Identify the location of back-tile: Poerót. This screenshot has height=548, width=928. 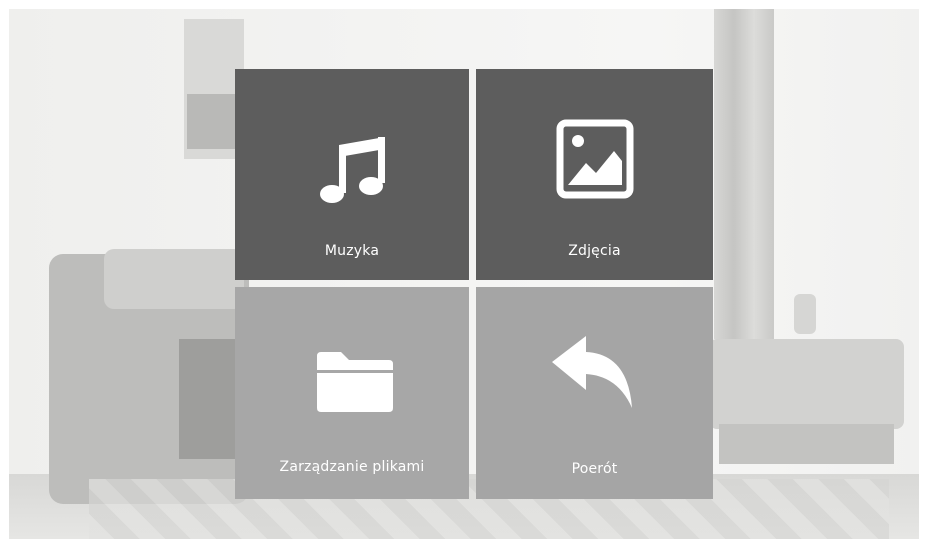
(594, 393).